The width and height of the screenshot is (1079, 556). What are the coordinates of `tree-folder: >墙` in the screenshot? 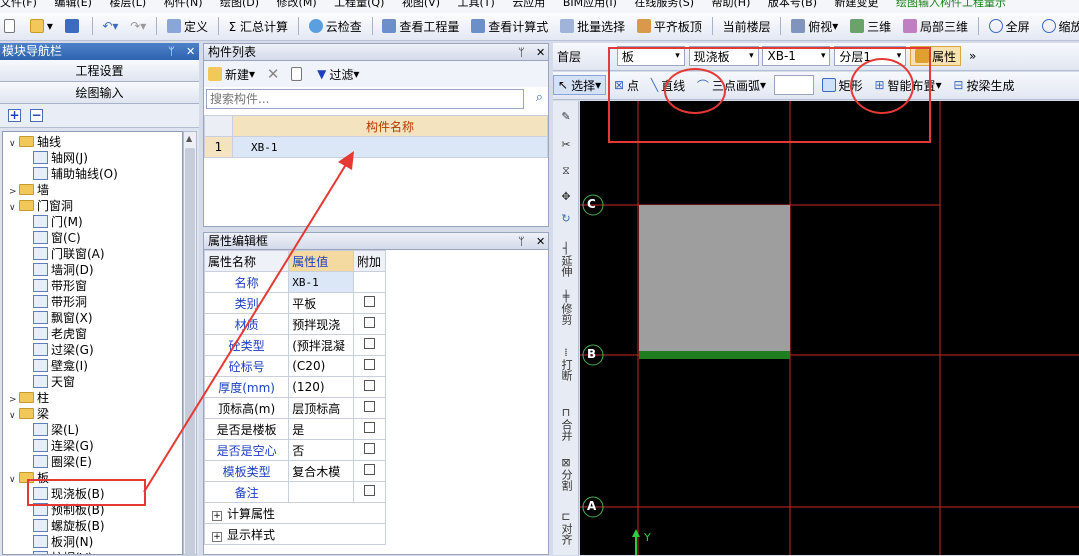 It's located at (29, 190).